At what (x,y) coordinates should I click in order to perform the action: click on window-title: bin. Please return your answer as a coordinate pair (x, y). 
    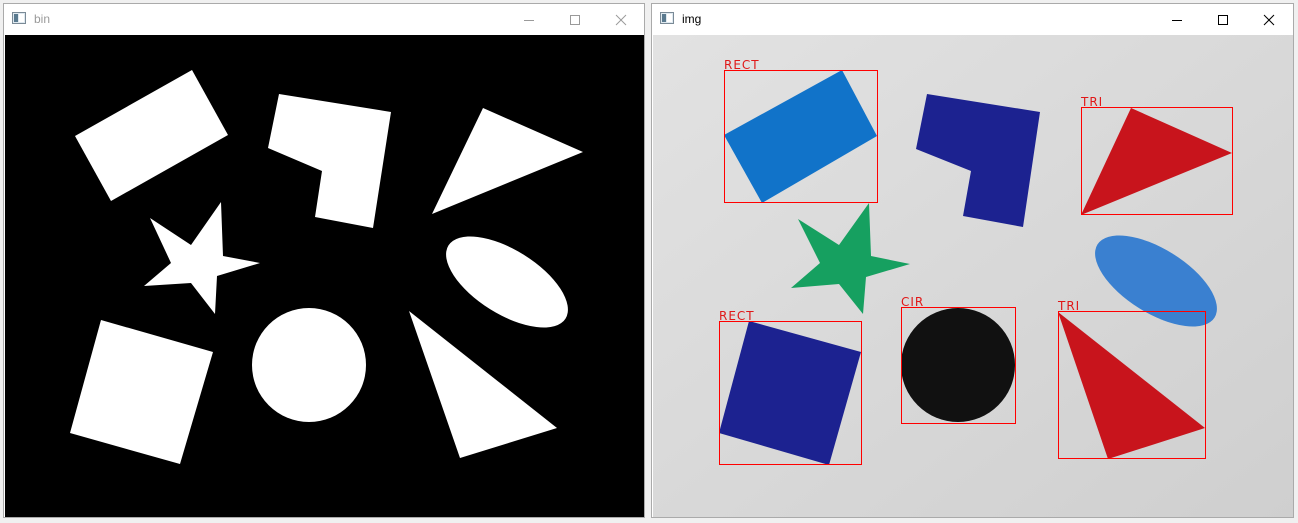
    Looking at the image, I should click on (42, 19).